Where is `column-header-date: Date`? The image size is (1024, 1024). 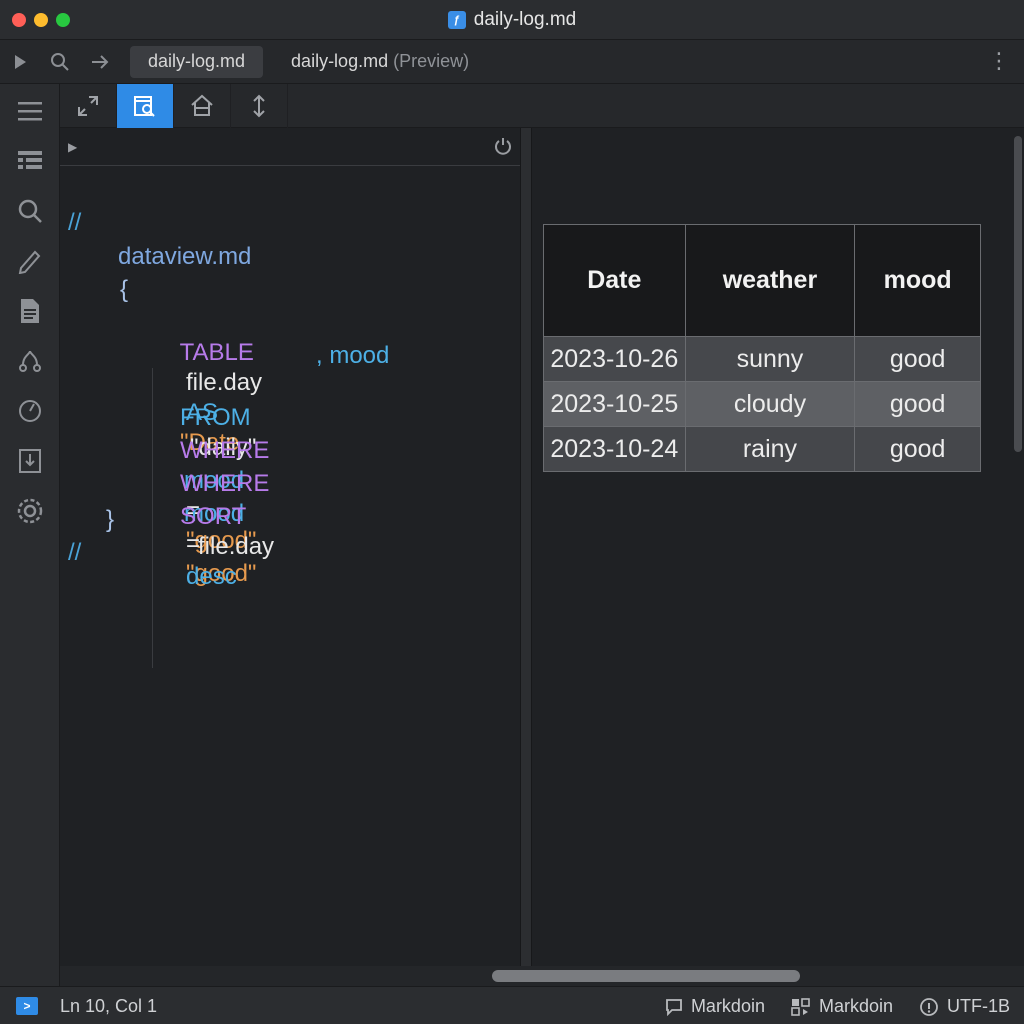 column-header-date: Date is located at coordinates (614, 280).